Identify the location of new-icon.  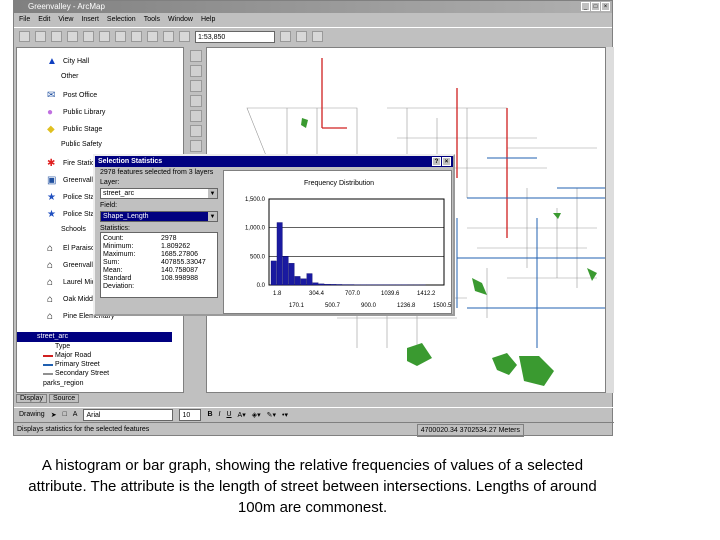
(24, 36).